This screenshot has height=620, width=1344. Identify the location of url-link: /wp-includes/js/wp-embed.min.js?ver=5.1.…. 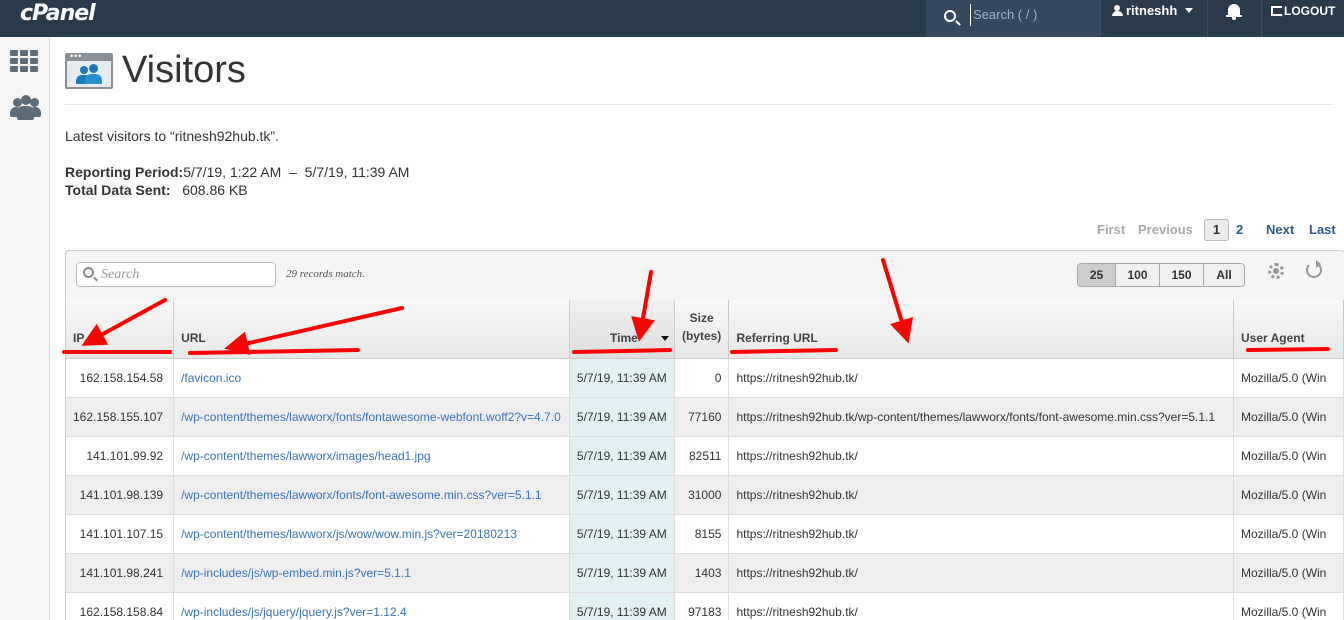
(296, 573).